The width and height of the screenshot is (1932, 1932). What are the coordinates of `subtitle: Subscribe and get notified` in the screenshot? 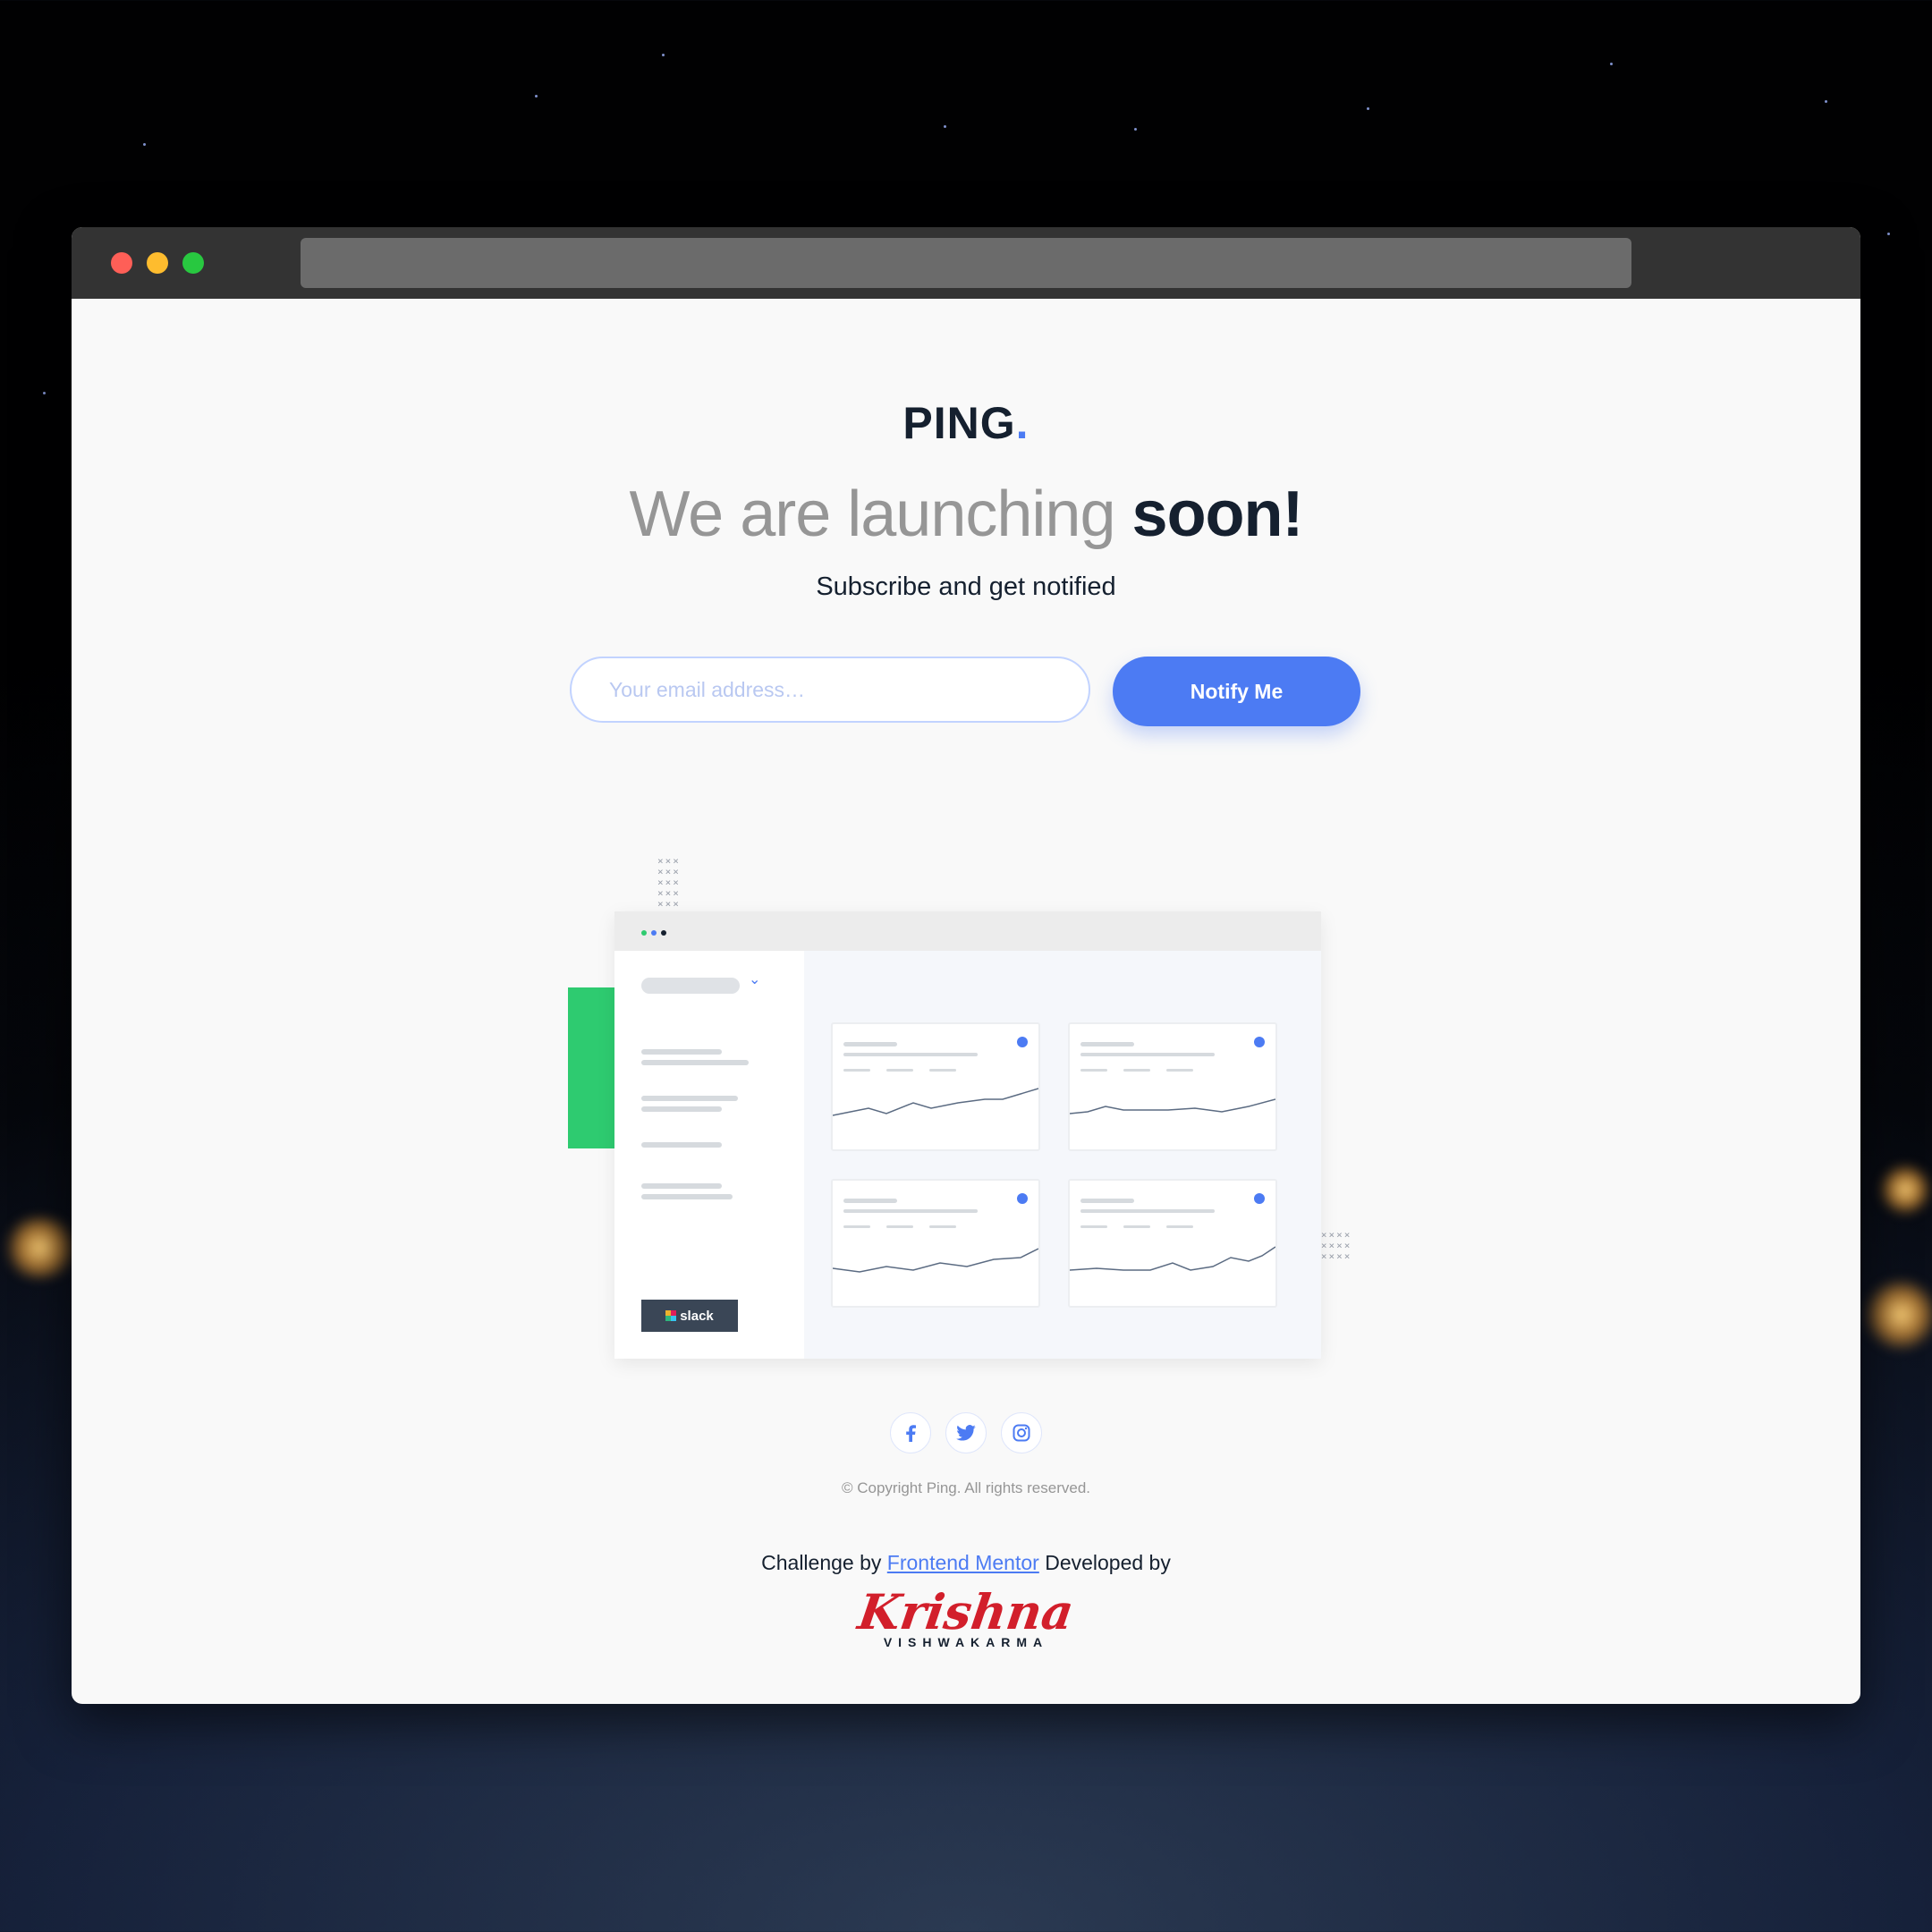 It's located at (966, 586).